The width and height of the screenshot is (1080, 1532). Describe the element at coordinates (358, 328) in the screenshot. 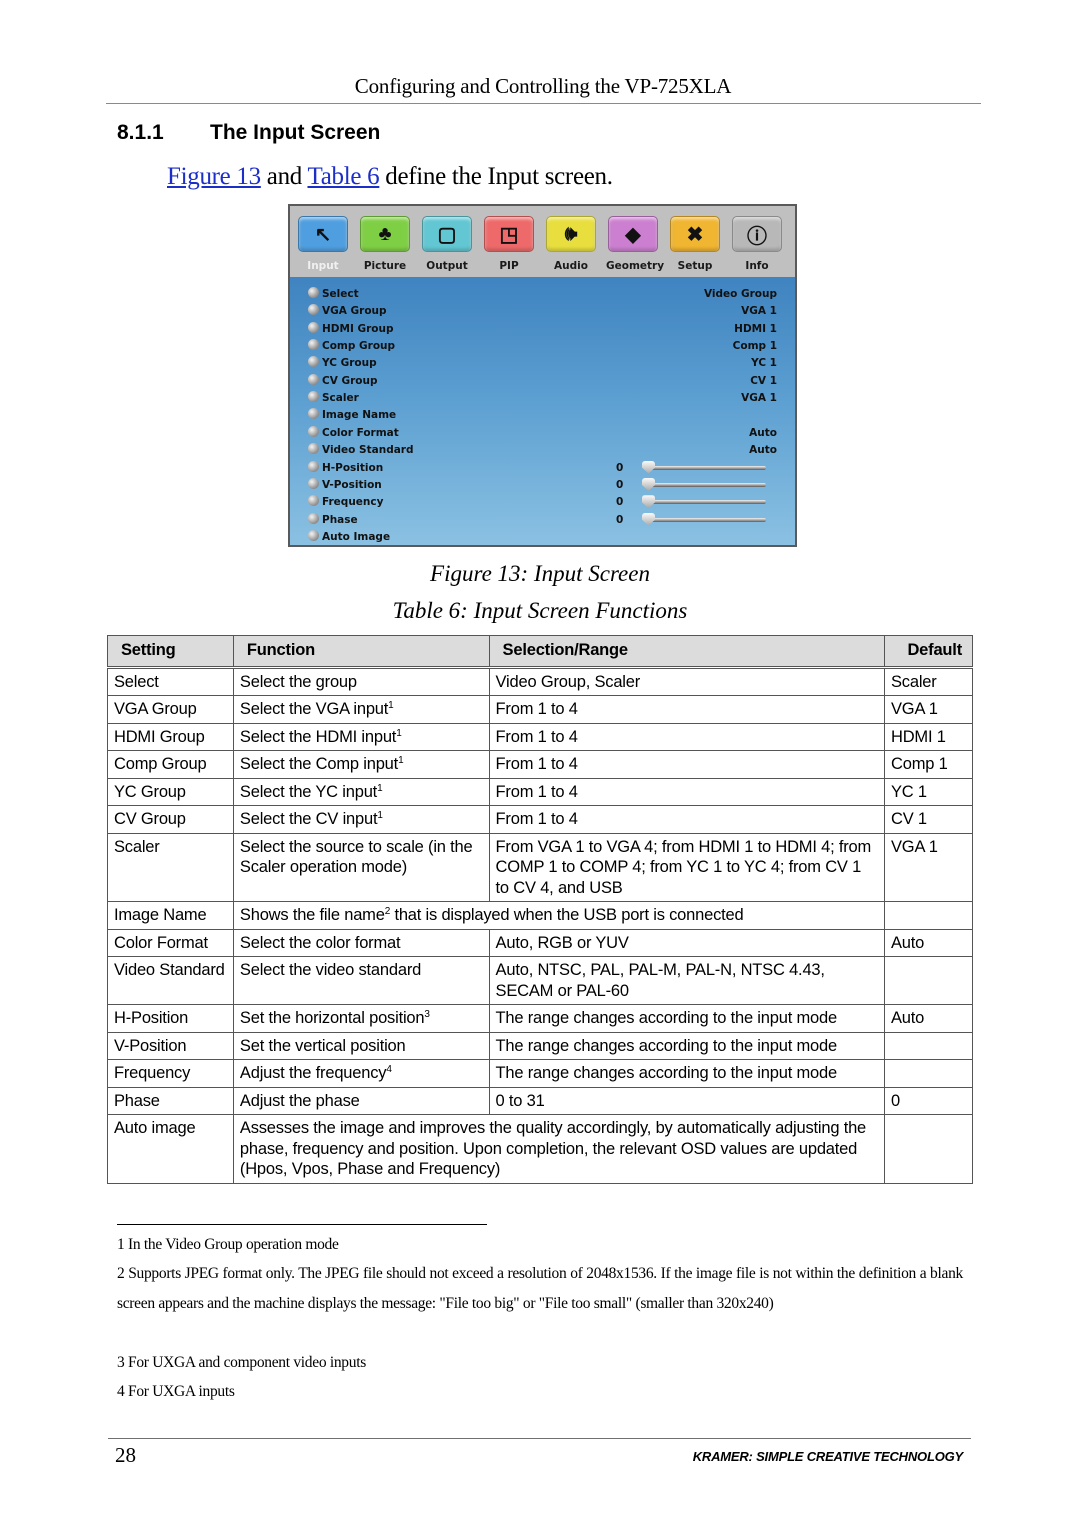

I see `osd-item-label: HDMI Group` at that location.